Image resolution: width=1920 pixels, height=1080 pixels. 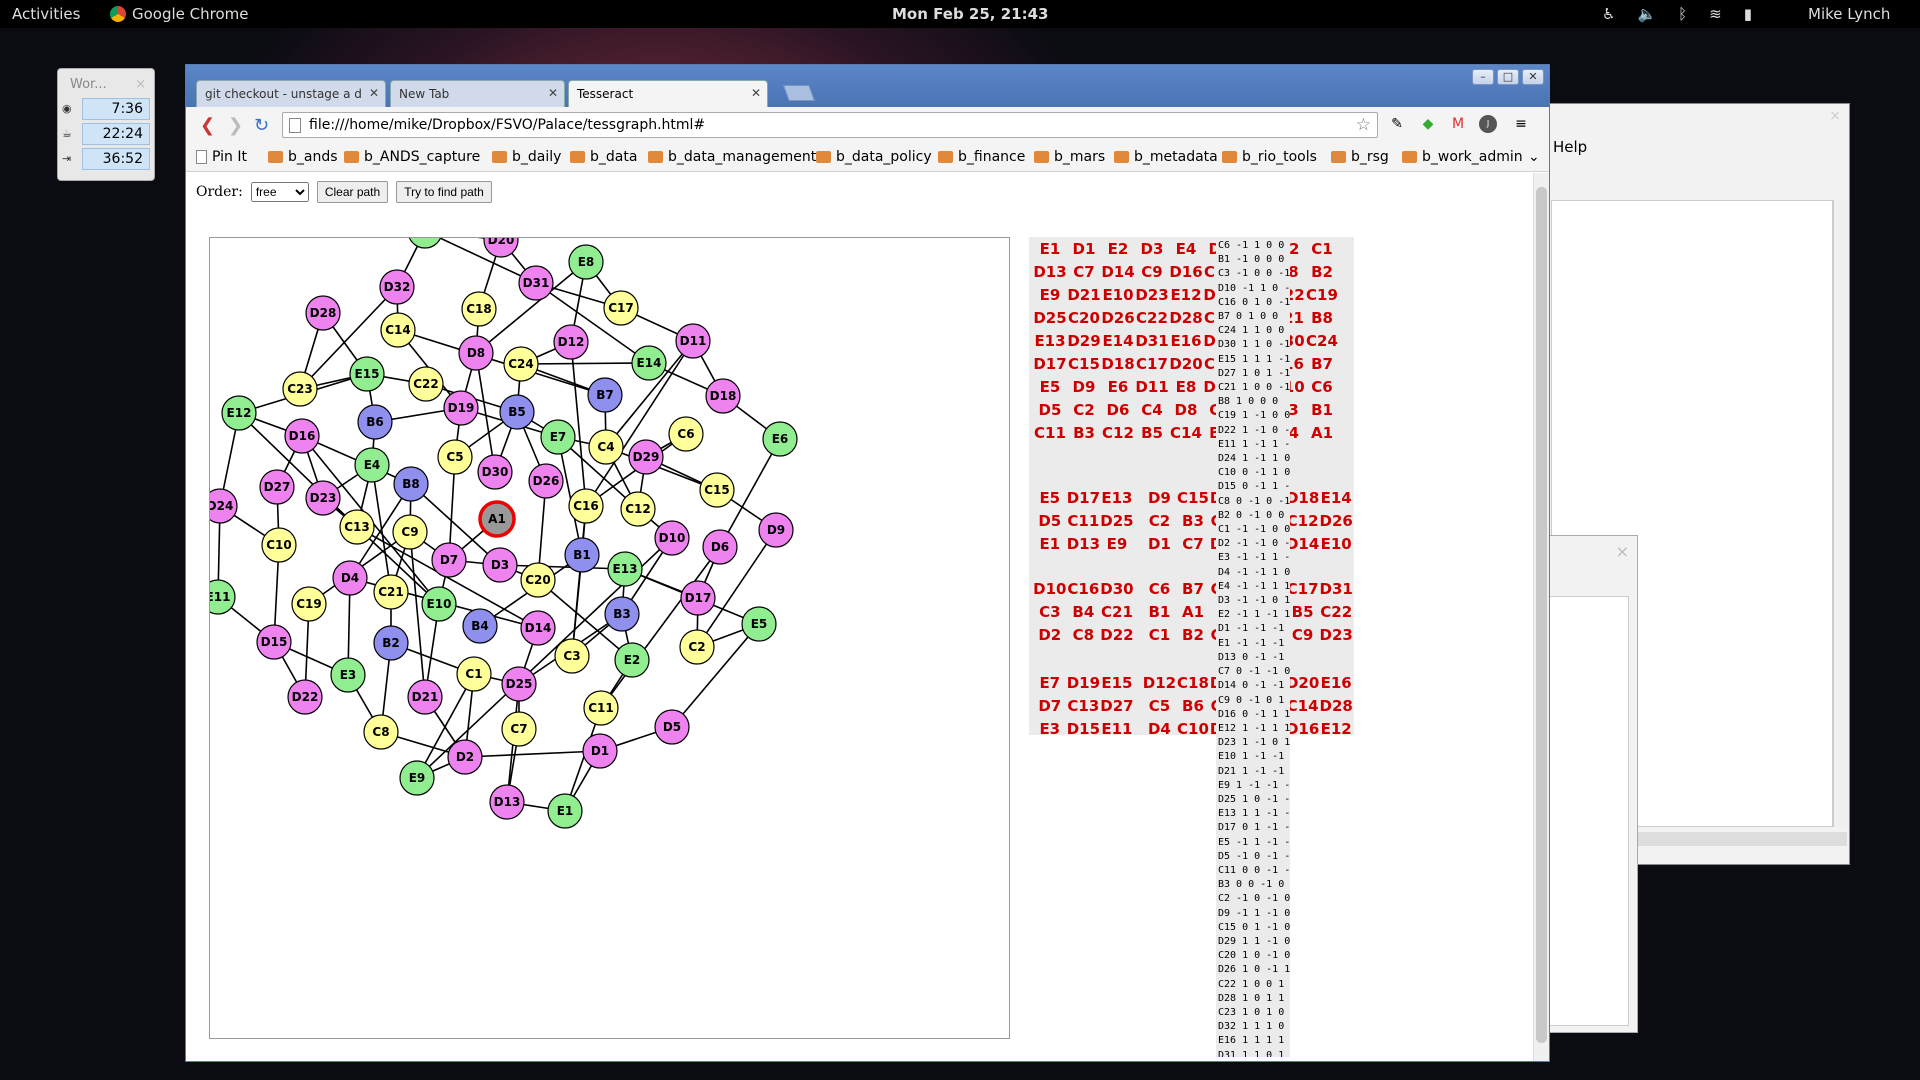 What do you see at coordinates (412, 157) in the screenshot?
I see `bookmark-folder: b_ANDS_capture` at bounding box center [412, 157].